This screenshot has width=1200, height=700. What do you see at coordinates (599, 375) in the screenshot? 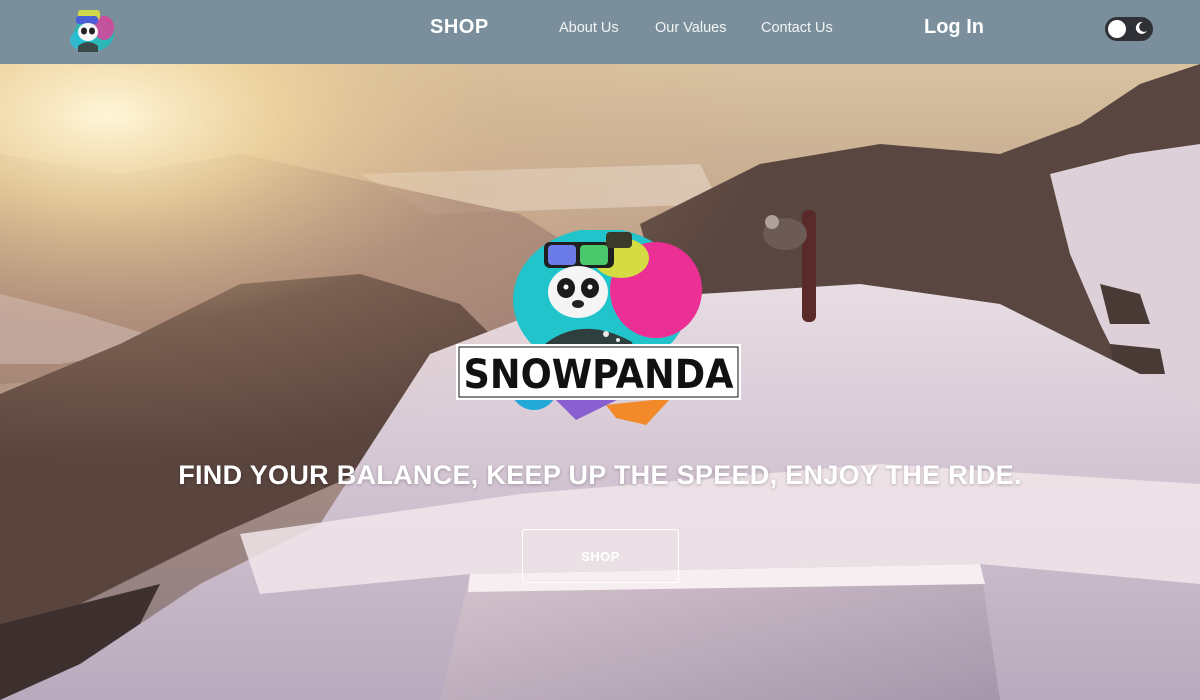
I see `brand-name: SNOWPANDA` at bounding box center [599, 375].